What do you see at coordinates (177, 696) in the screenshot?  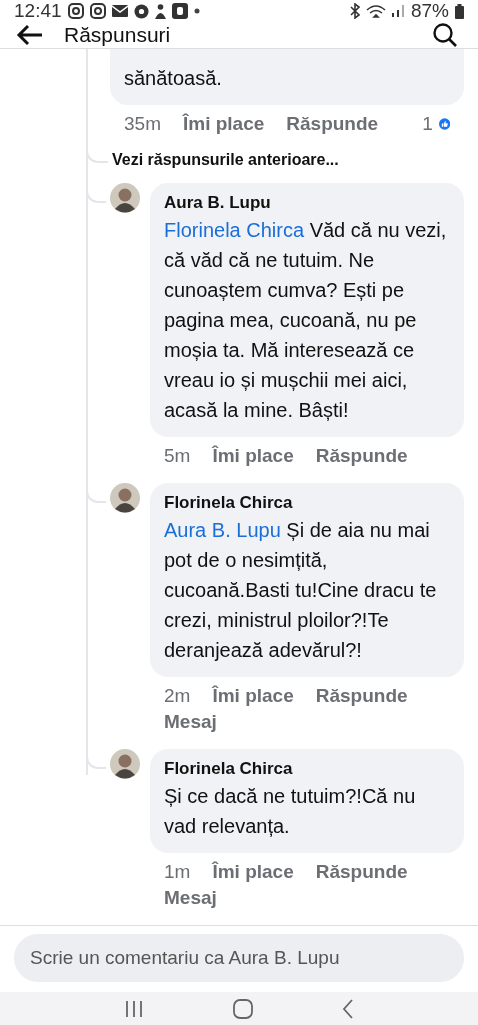 I see `comment-time: 2m` at bounding box center [177, 696].